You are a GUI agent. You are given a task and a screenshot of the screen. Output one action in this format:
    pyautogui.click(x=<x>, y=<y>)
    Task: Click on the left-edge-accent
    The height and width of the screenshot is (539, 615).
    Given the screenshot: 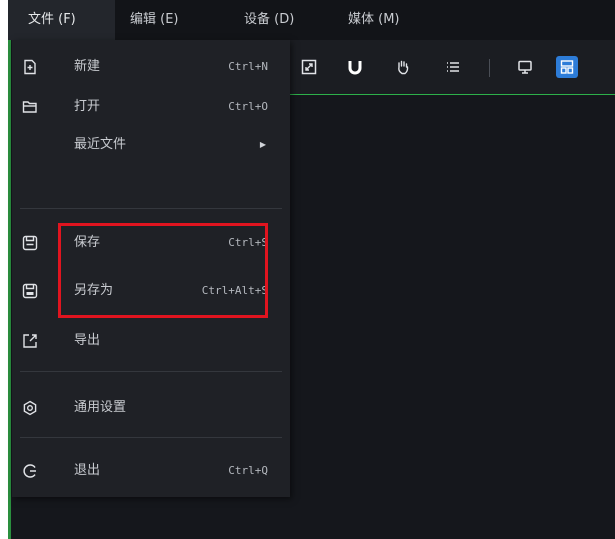 What is the action you would take?
    pyautogui.click(x=9, y=287)
    